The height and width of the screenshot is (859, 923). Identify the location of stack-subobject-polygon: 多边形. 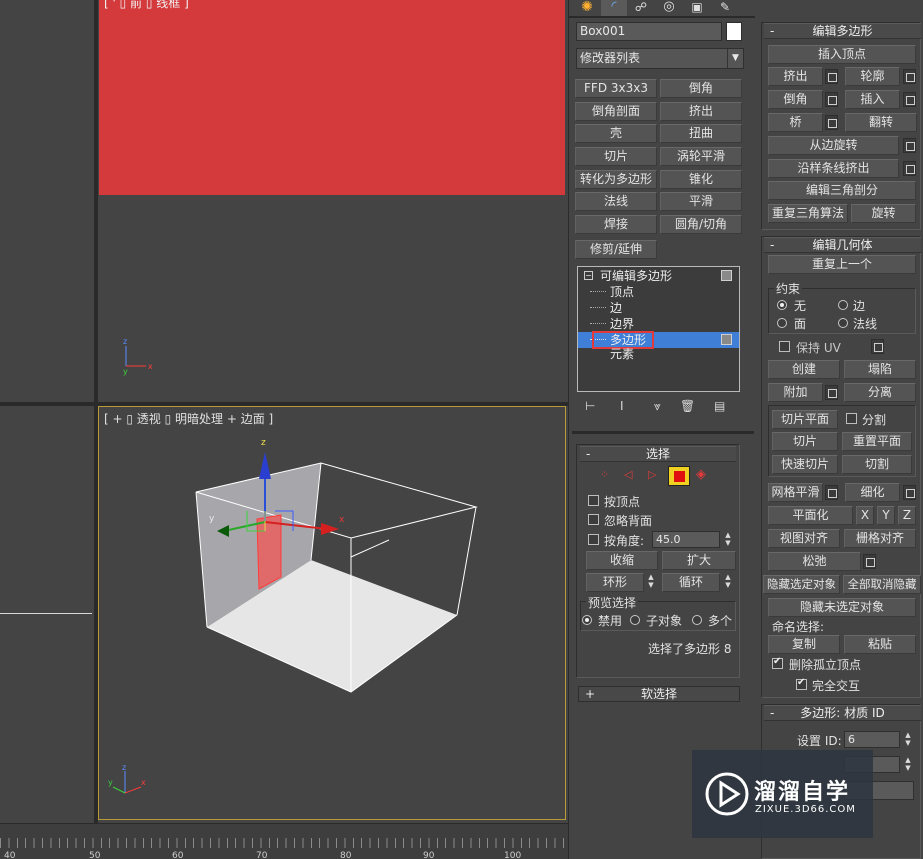
(658, 340).